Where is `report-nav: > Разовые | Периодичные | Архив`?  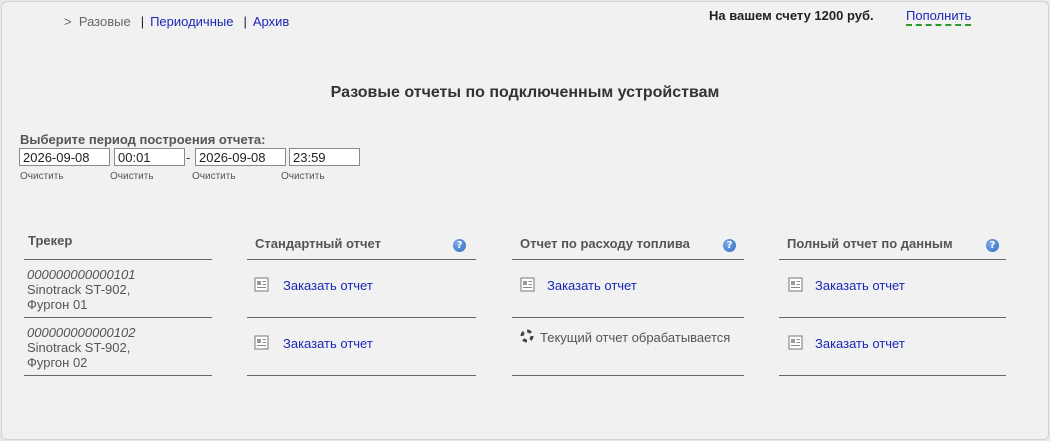 report-nav: > Разовые | Периодичные | Архив is located at coordinates (176, 21).